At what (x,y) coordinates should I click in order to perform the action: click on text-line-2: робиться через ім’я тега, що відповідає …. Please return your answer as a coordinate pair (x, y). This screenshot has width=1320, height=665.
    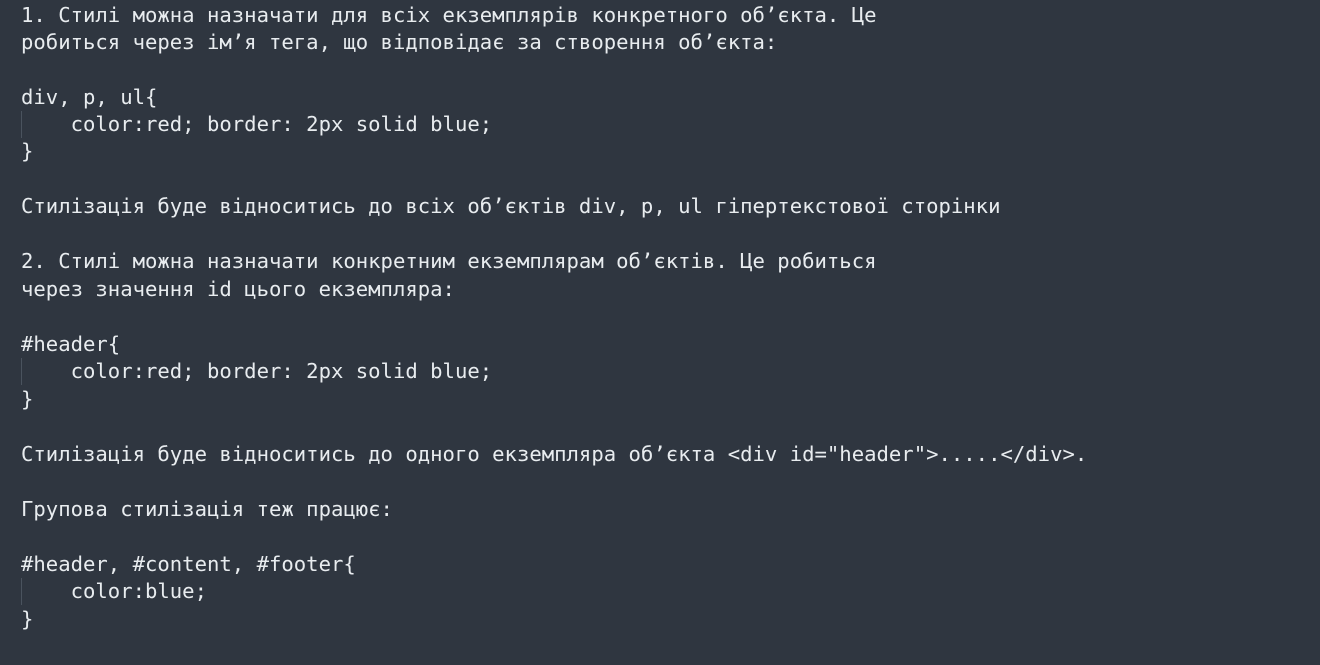
    Looking at the image, I should click on (399, 42).